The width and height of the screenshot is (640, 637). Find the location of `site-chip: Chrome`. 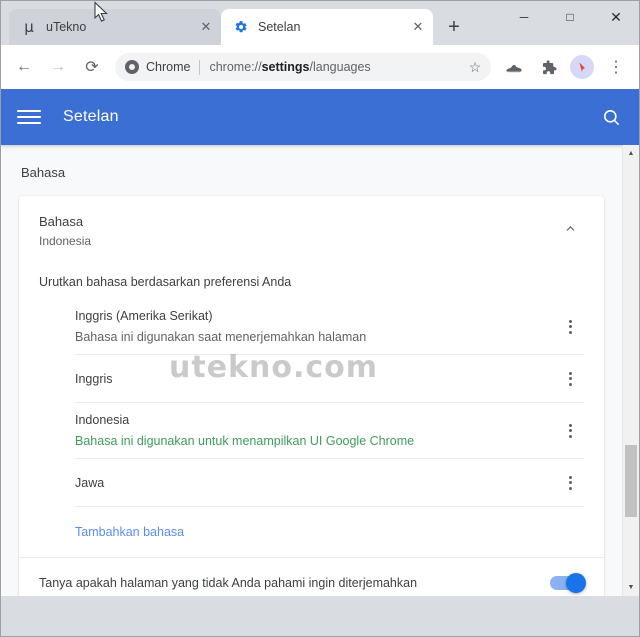

site-chip: Chrome is located at coordinates (157, 67).